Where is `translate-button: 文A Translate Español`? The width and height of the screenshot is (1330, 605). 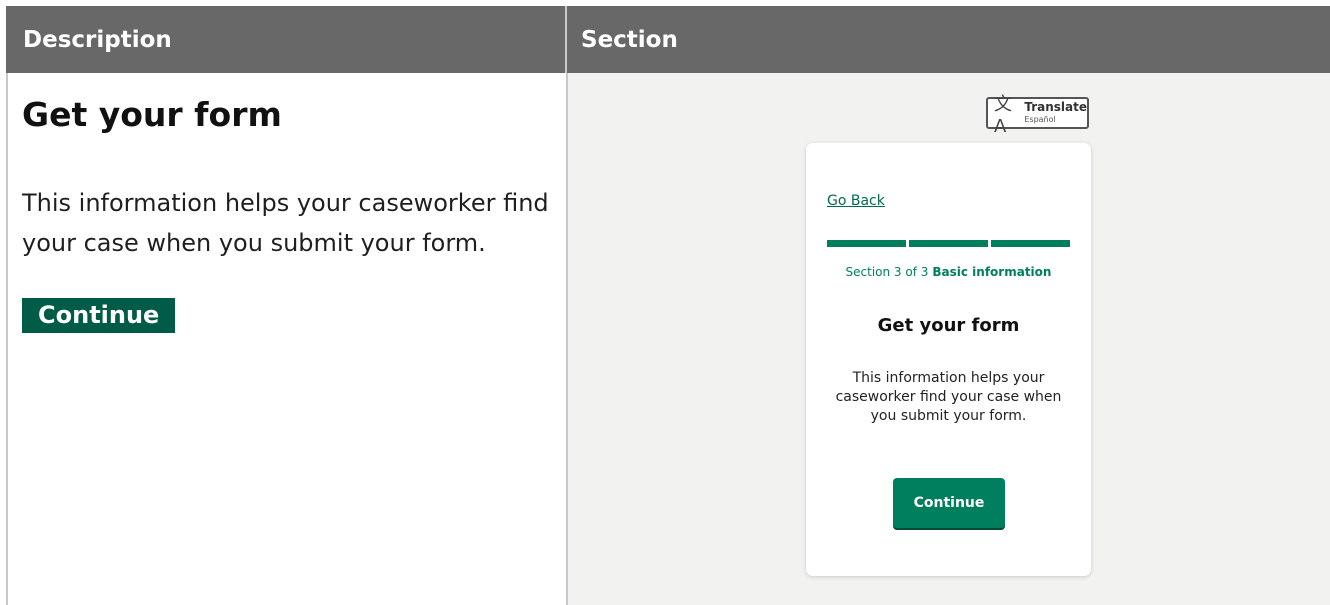
translate-button: 文A Translate Español is located at coordinates (1037, 115).